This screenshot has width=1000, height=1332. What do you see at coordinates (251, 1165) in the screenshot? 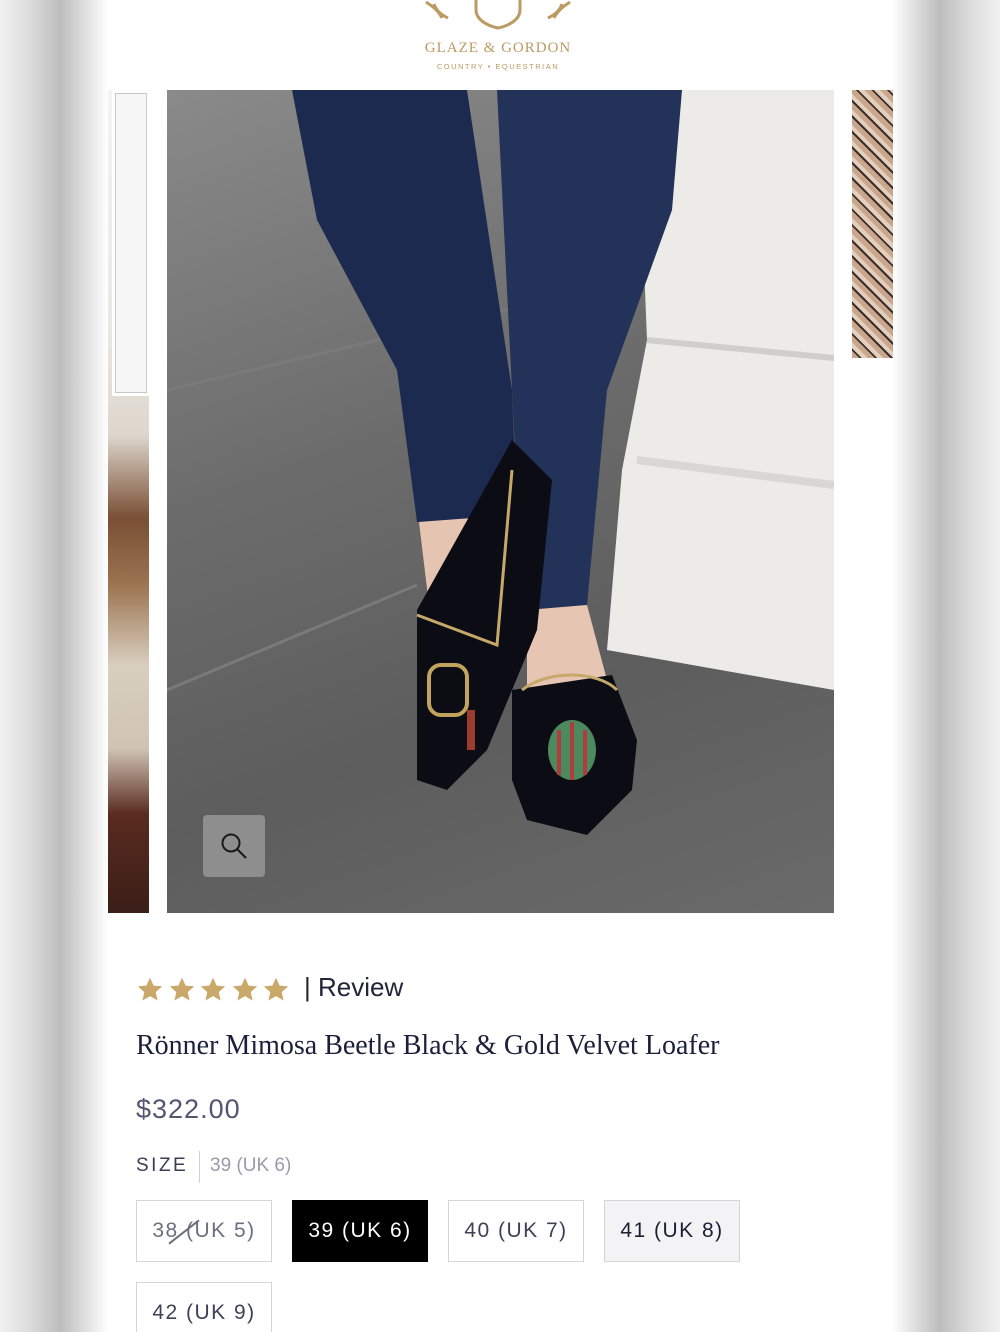
I see `selected-size-value: 39 (UK 6)` at bounding box center [251, 1165].